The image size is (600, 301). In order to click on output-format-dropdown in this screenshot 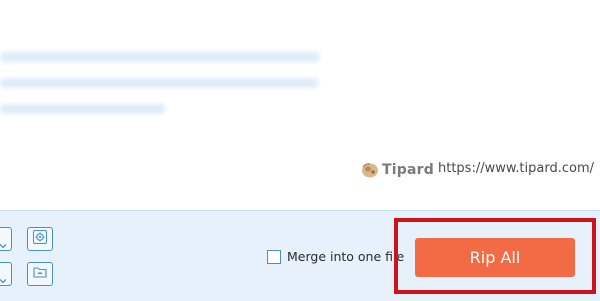, I will do `click(6, 239)`.